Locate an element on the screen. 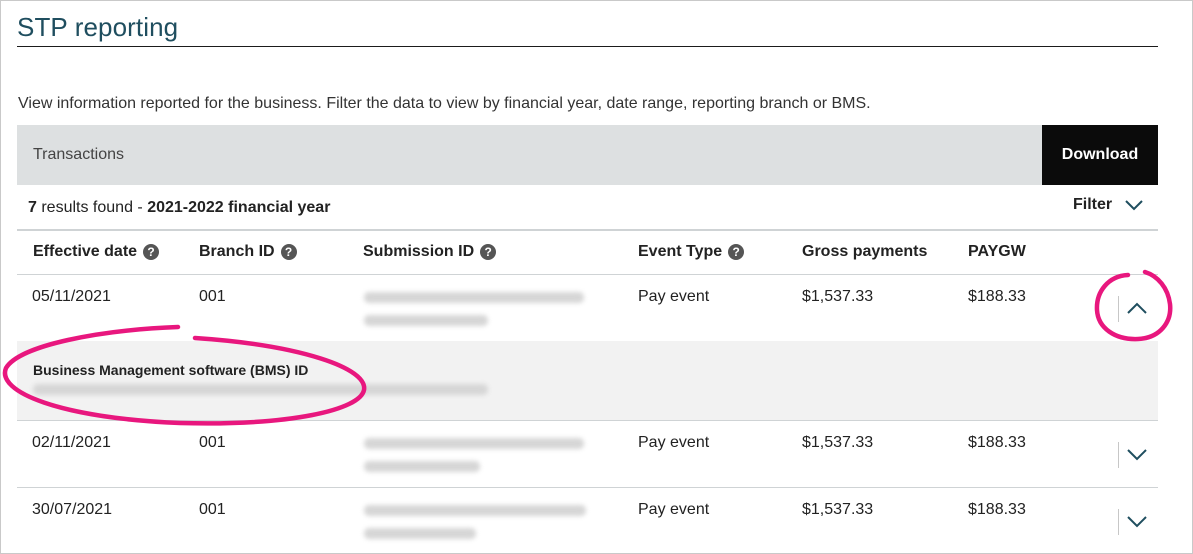 This screenshot has height=554, width=1193. column-header-branch-id: Branch ID ? is located at coordinates (248, 252).